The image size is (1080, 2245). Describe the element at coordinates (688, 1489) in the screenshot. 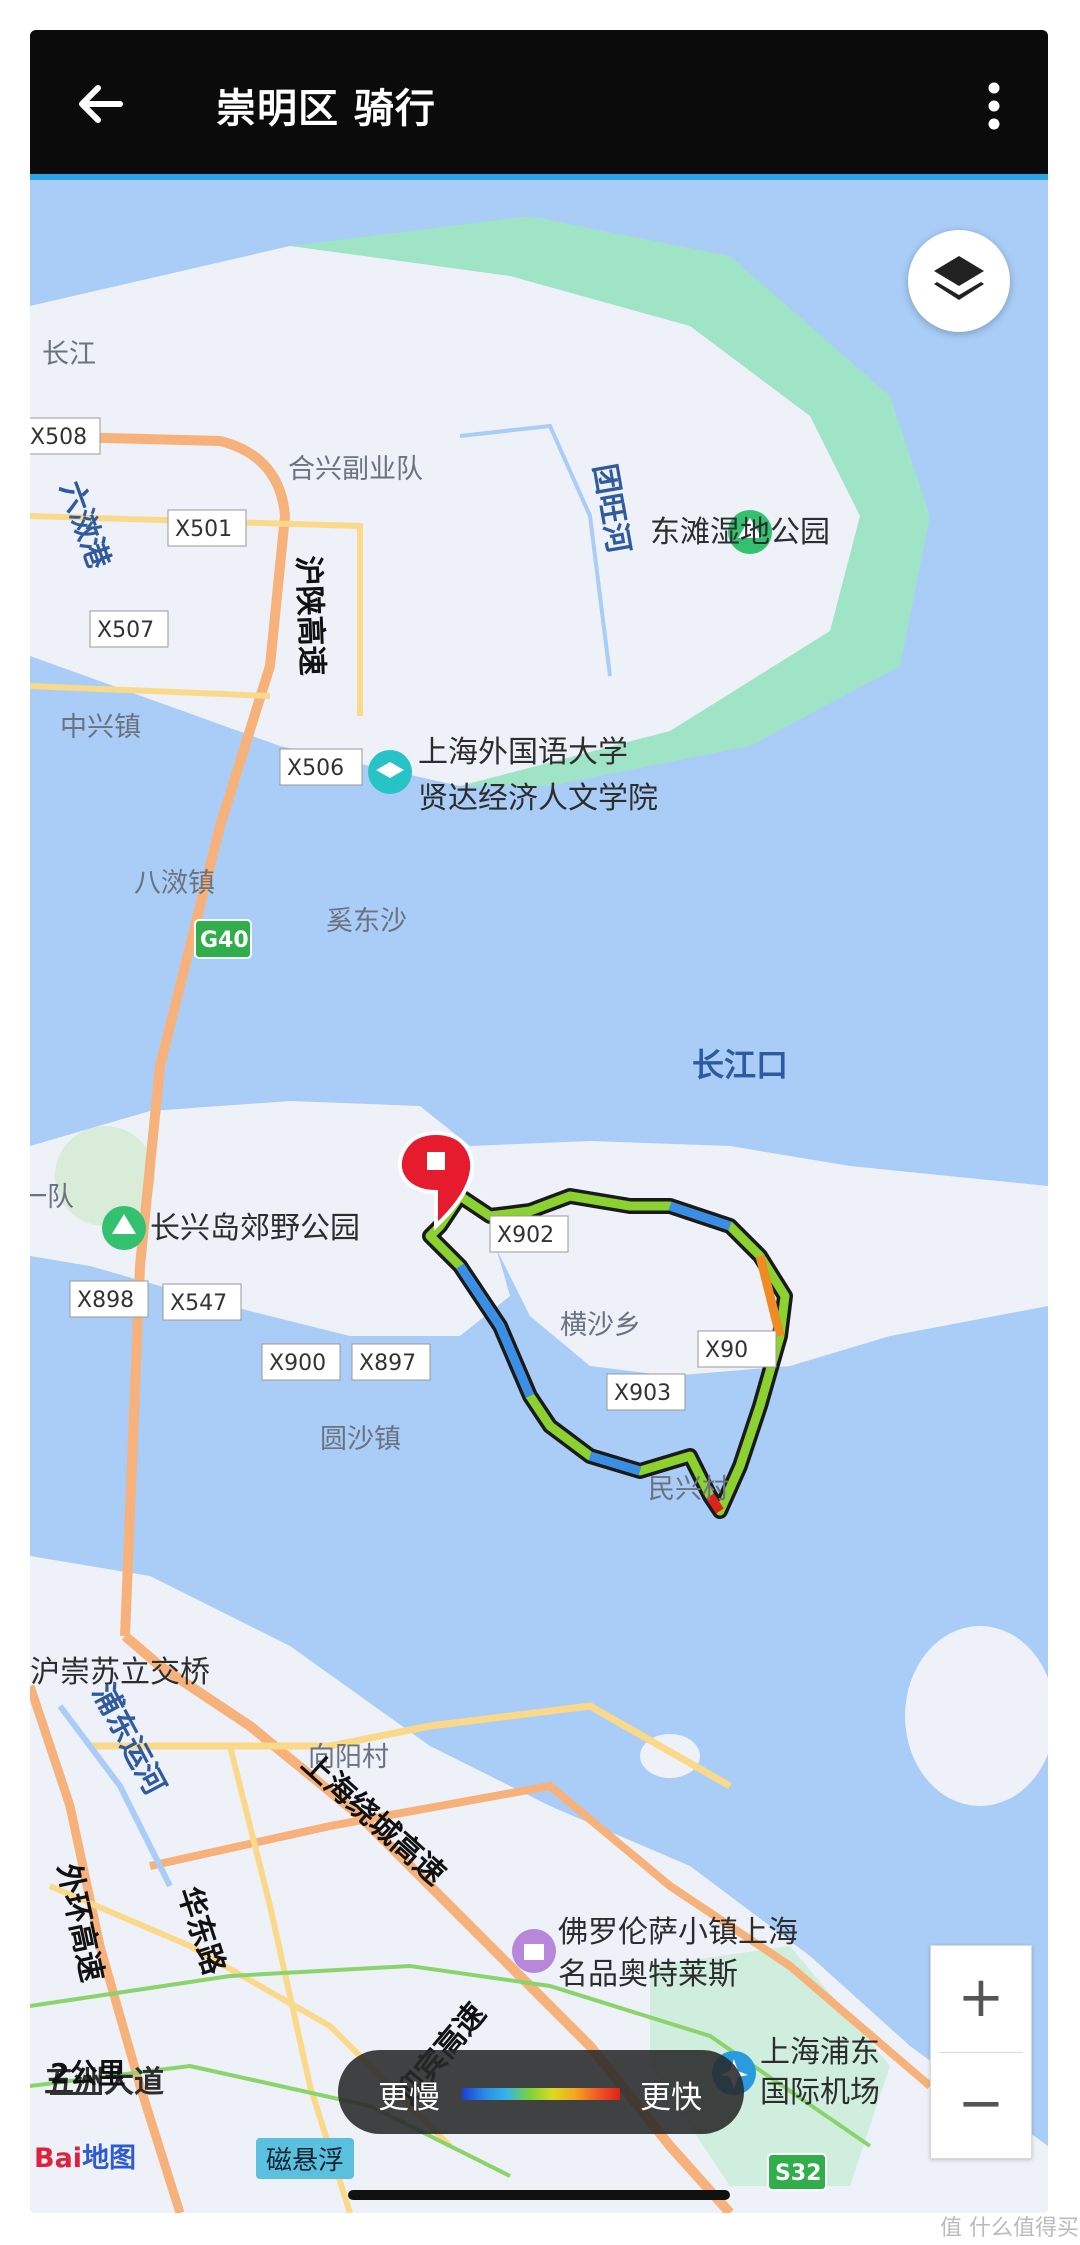

I see `label-minxing: 民兴村` at that location.